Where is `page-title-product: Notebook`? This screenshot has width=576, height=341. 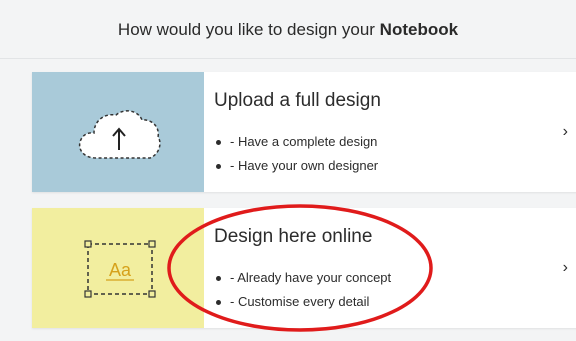 page-title-product: Notebook is located at coordinates (419, 29).